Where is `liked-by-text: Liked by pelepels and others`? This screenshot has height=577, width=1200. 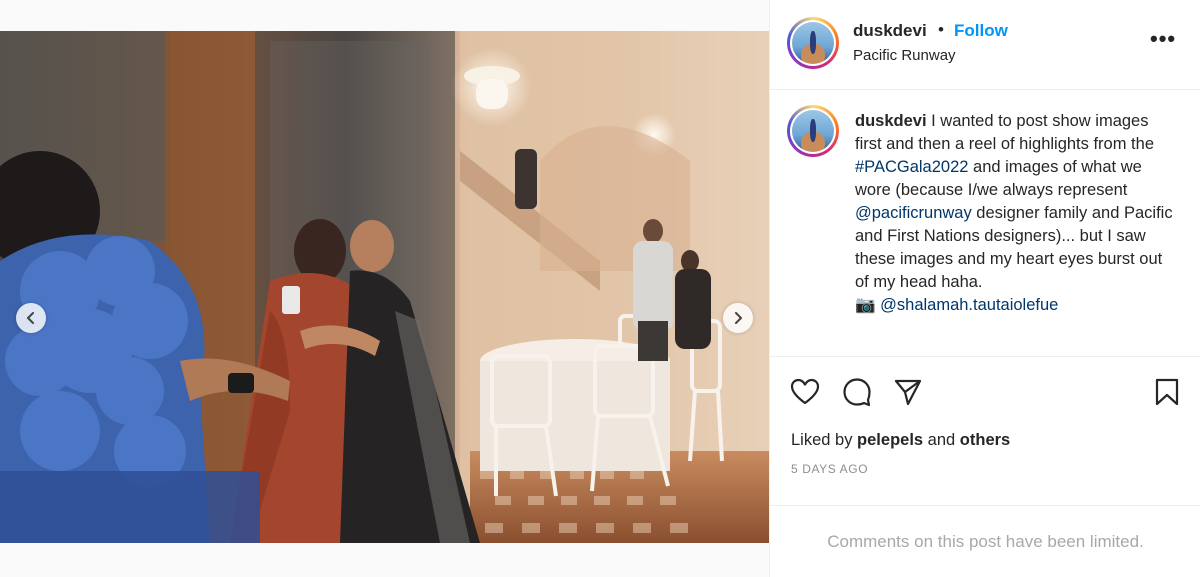
liked-by-text: Liked by pelepels and others is located at coordinates (900, 440).